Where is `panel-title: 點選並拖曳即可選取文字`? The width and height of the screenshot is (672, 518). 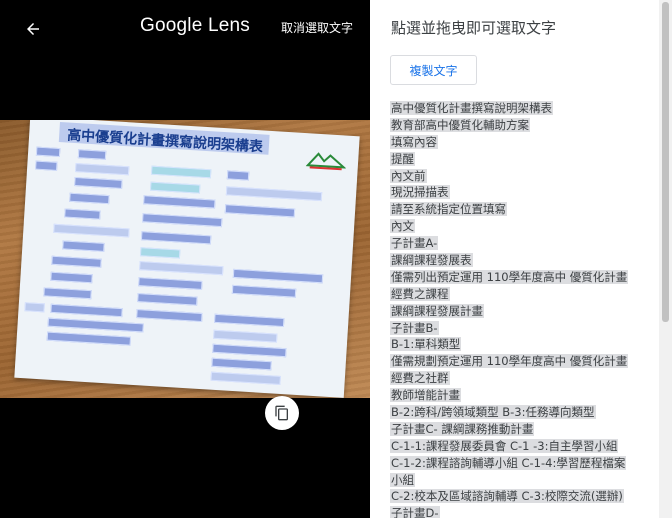 panel-title: 點選並拖曳即可選取文字 is located at coordinates (474, 28).